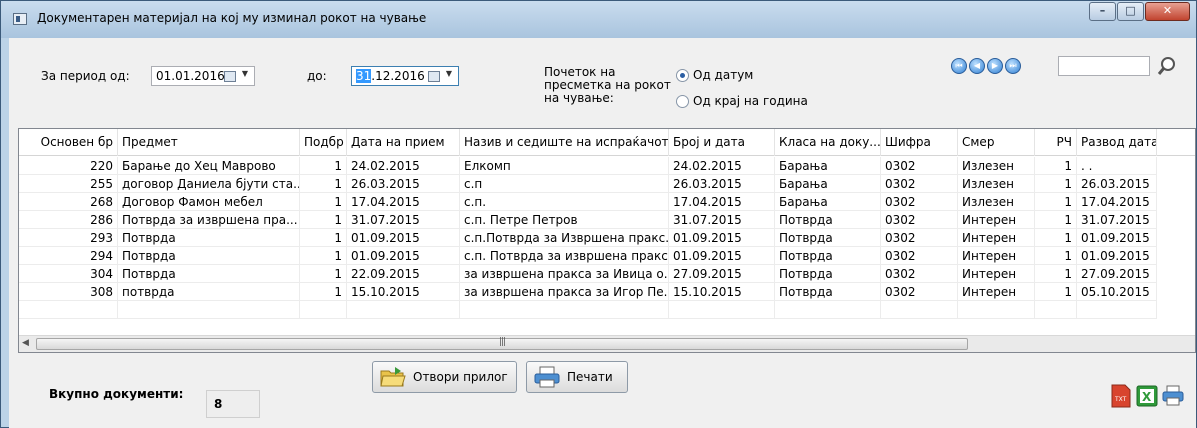  What do you see at coordinates (722, 142) in the screenshot?
I see `column-header: Број и дата` at bounding box center [722, 142].